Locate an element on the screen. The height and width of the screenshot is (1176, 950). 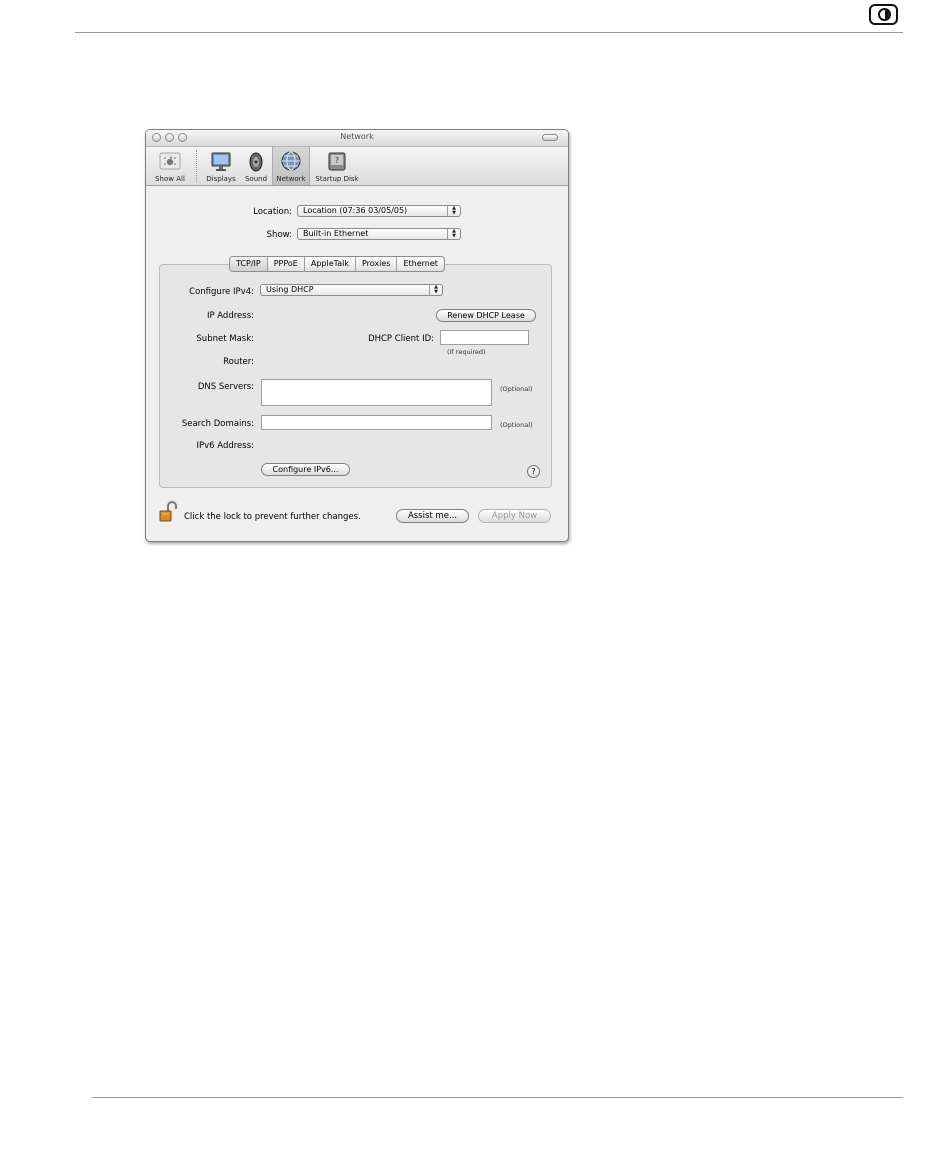
search-optional-note: (Optional) is located at coordinates (516, 425).